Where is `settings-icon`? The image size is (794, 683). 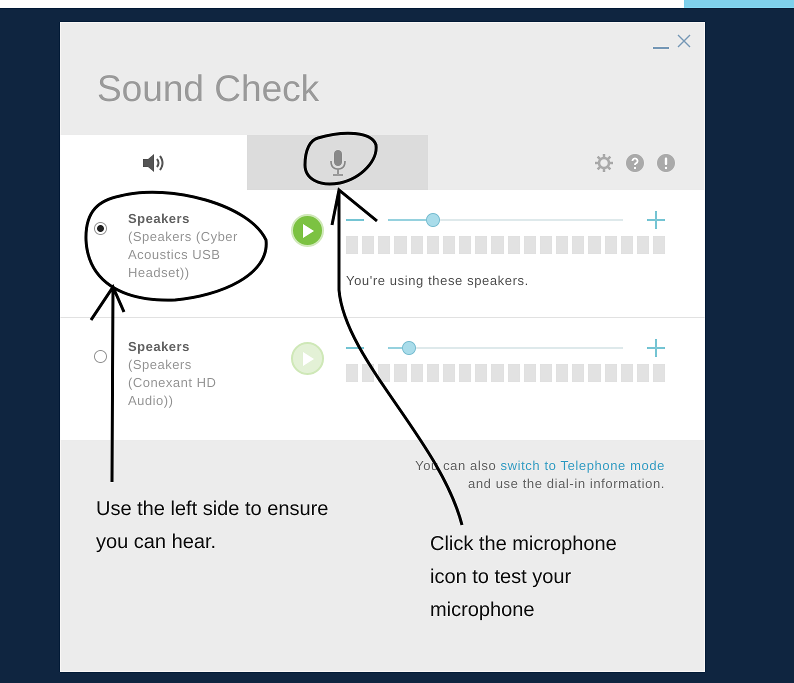 settings-icon is located at coordinates (604, 163).